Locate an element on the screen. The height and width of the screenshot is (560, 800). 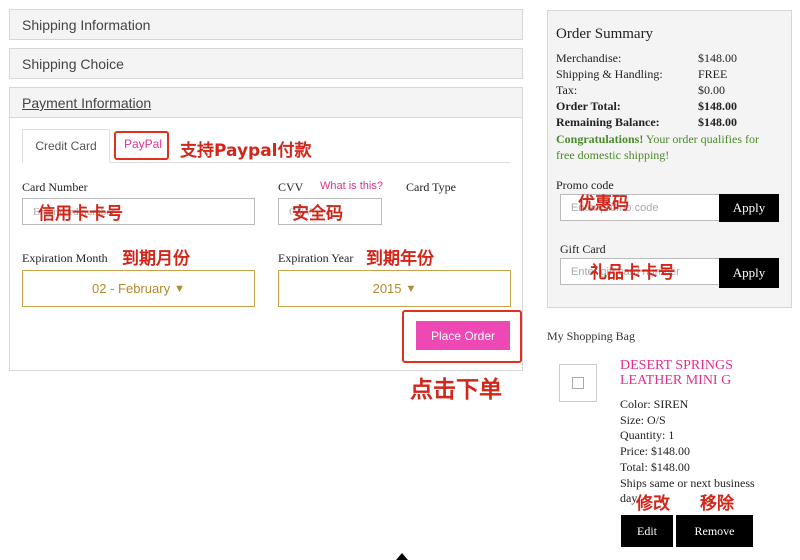
annotation-paypal: 支持Paypal付款 is located at coordinates (246, 151).